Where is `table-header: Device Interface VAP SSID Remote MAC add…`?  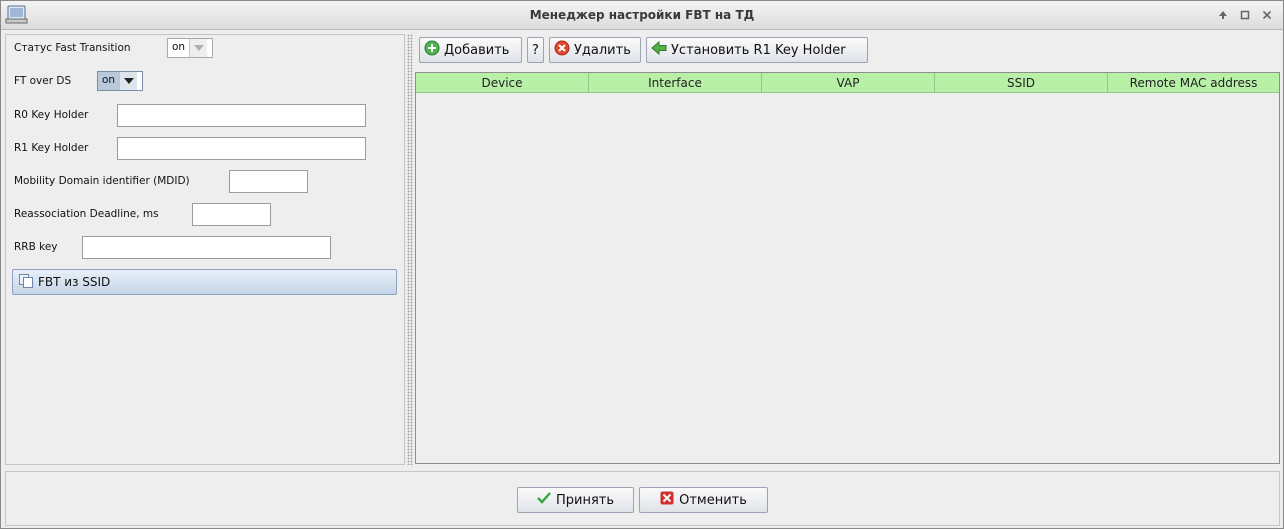 table-header: Device Interface VAP SSID Remote MAC add… is located at coordinates (847, 83).